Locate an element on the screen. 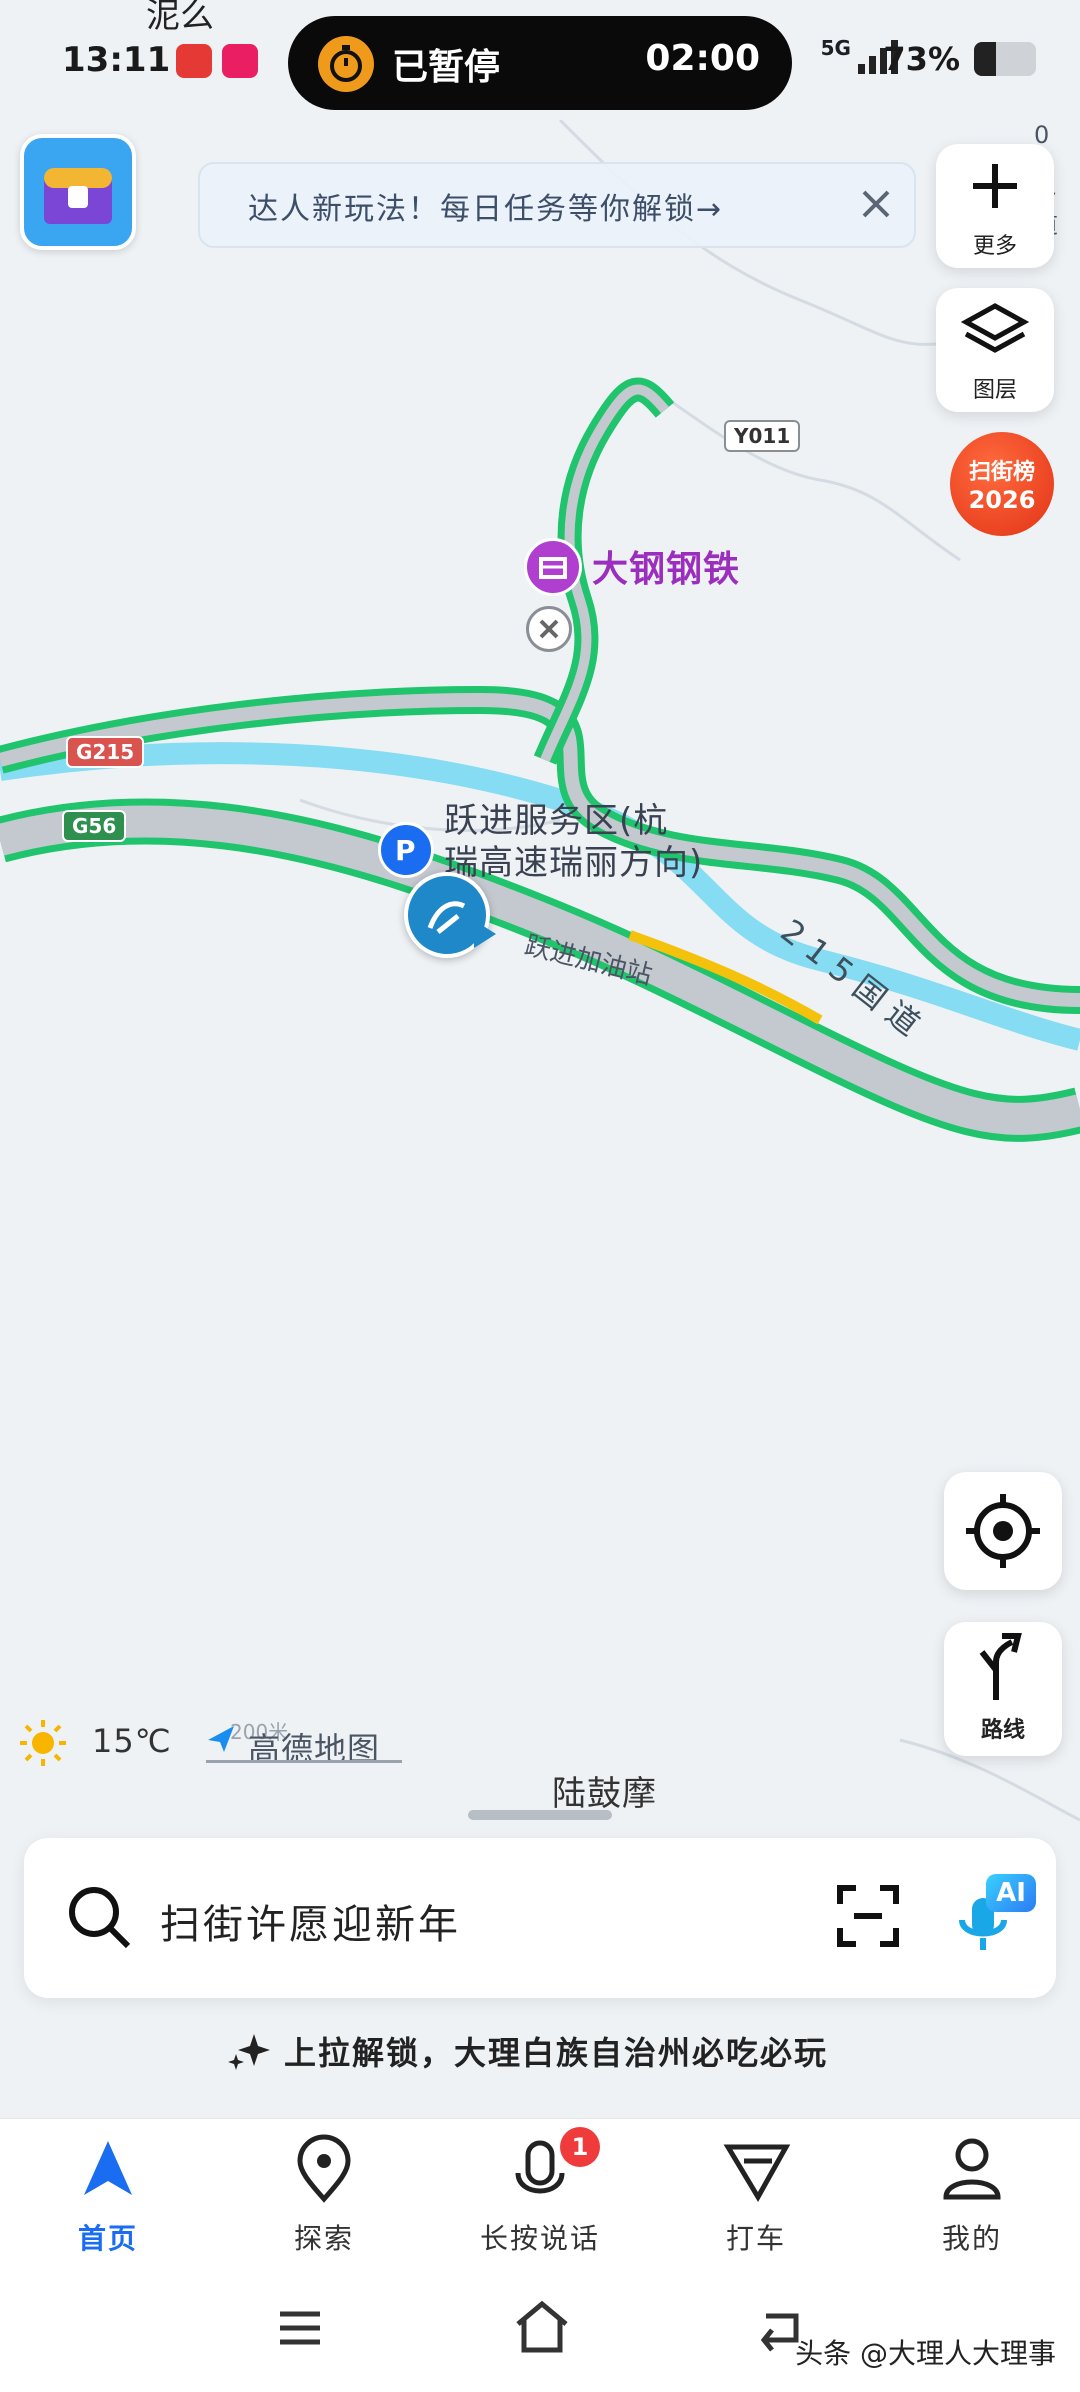 This screenshot has width=1080, height=2392. nav-explore: 探索 is located at coordinates (324, 2194).